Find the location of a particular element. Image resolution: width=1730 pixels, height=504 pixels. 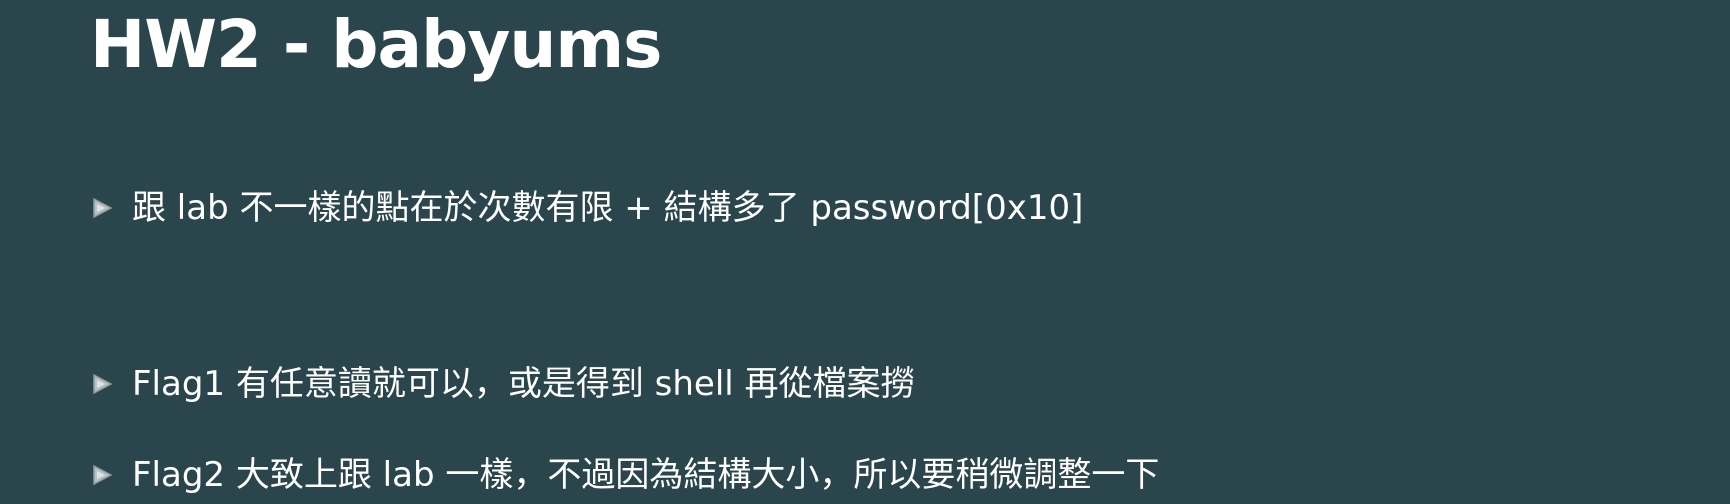

slide-title: HW2 - babyums is located at coordinates (376, 44).